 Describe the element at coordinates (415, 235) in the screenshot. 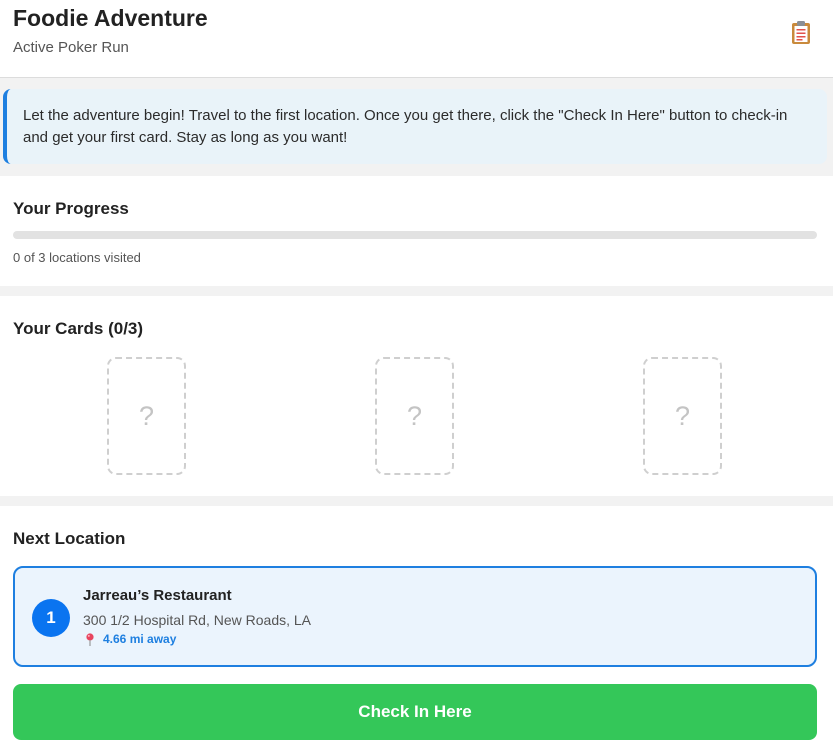

I see `progress-bar` at that location.